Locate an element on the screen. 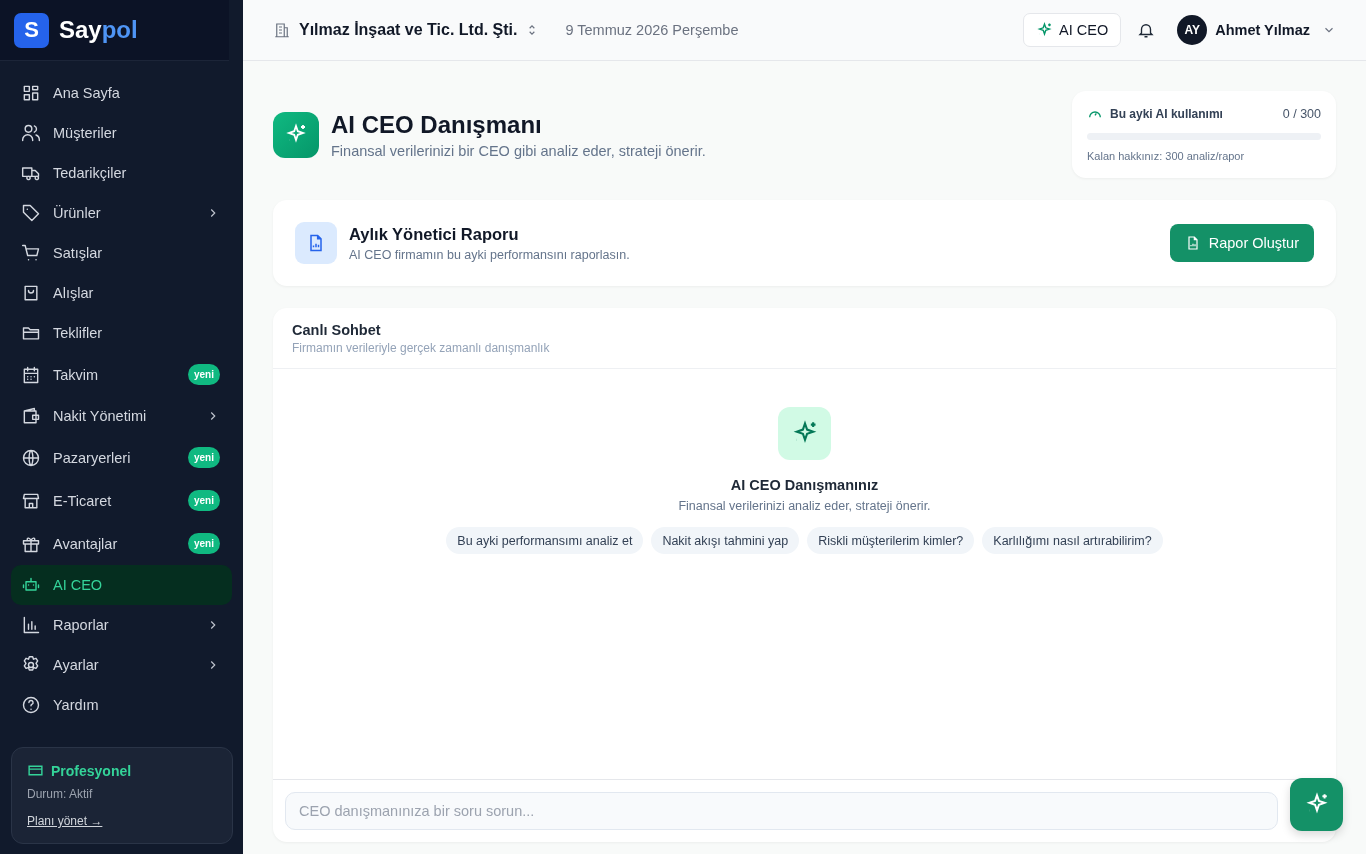 Image resolution: width=1366 pixels, height=854 pixels. suggestion-chip: Karlılığımı nasıl artırabilirim? is located at coordinates (1072, 540).